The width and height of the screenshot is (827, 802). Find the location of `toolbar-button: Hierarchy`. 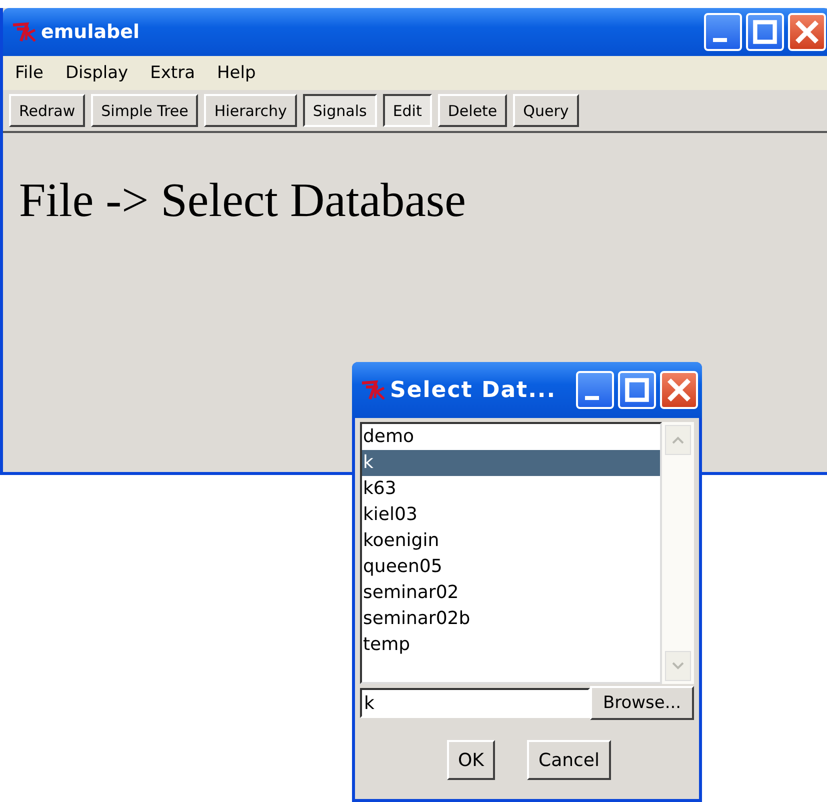

toolbar-button: Hierarchy is located at coordinates (250, 110).